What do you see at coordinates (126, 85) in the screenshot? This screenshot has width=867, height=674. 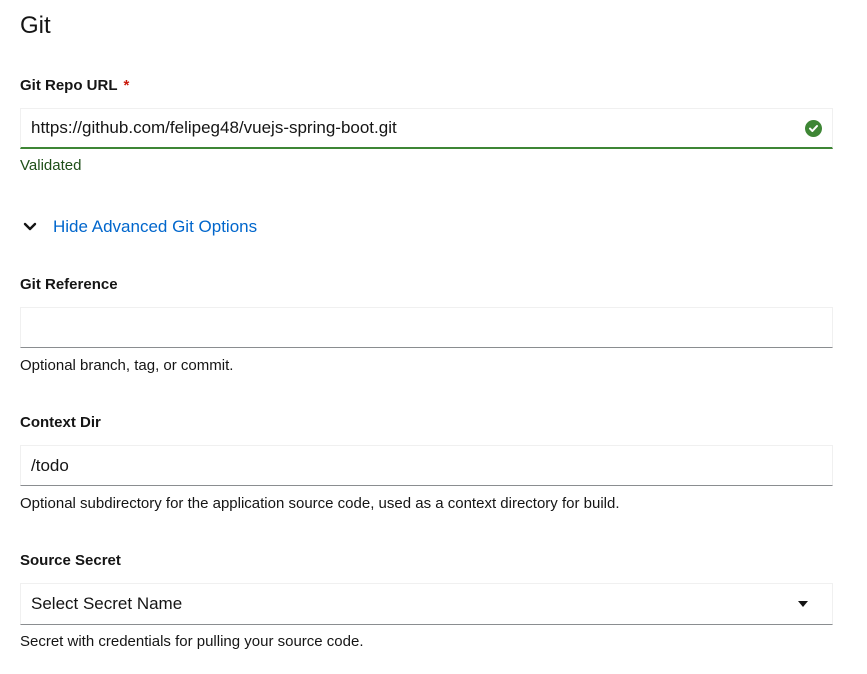 I see `required-asterisk: *` at bounding box center [126, 85].